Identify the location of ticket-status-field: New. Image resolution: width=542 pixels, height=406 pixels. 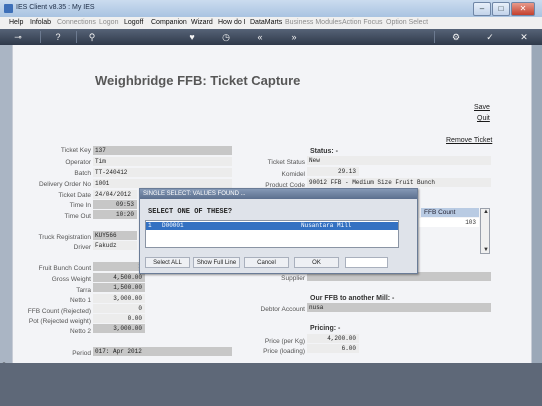
(399, 160).